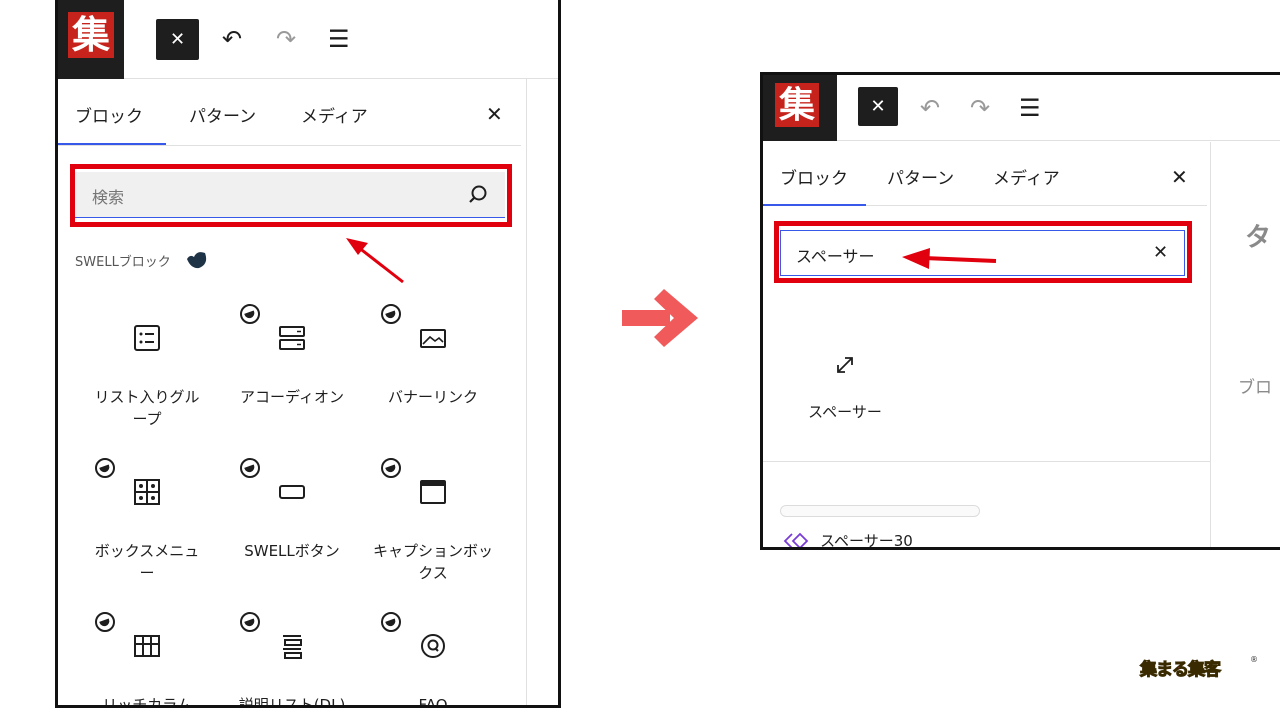 This screenshot has width=1280, height=720. What do you see at coordinates (147, 492) in the screenshot?
I see `box-menu-icon` at bounding box center [147, 492].